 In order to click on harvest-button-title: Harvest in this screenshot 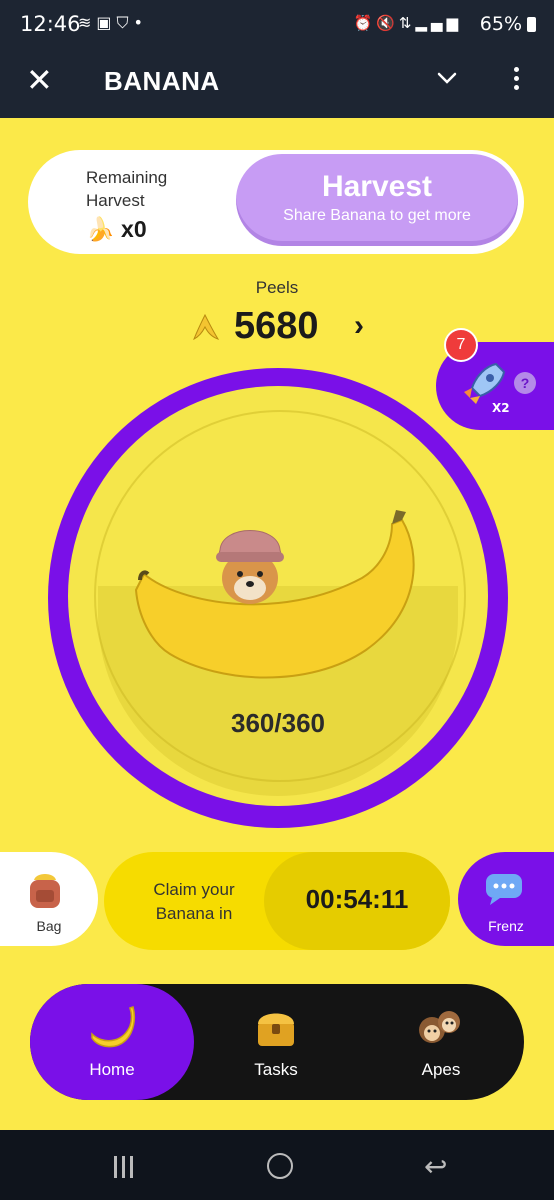, I will do `click(377, 186)`.